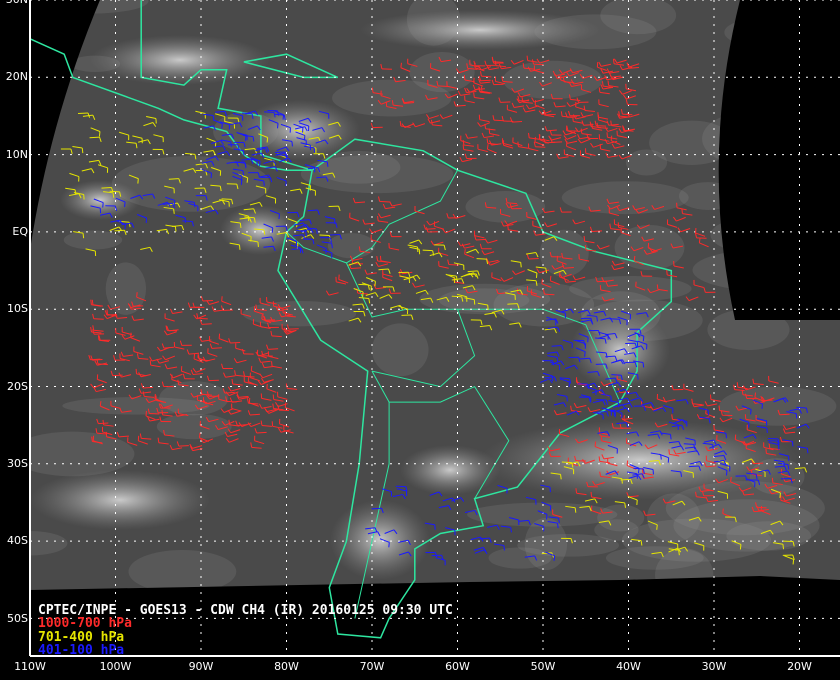 The image size is (840, 680). What do you see at coordinates (17, 618) in the screenshot?
I see `lat-label: 50S` at bounding box center [17, 618].